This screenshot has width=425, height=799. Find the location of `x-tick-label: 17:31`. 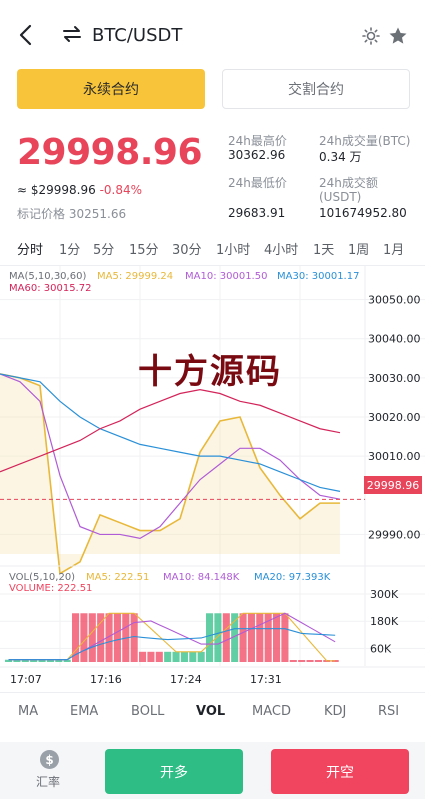

x-tick-label: 17:31 is located at coordinates (266, 679).